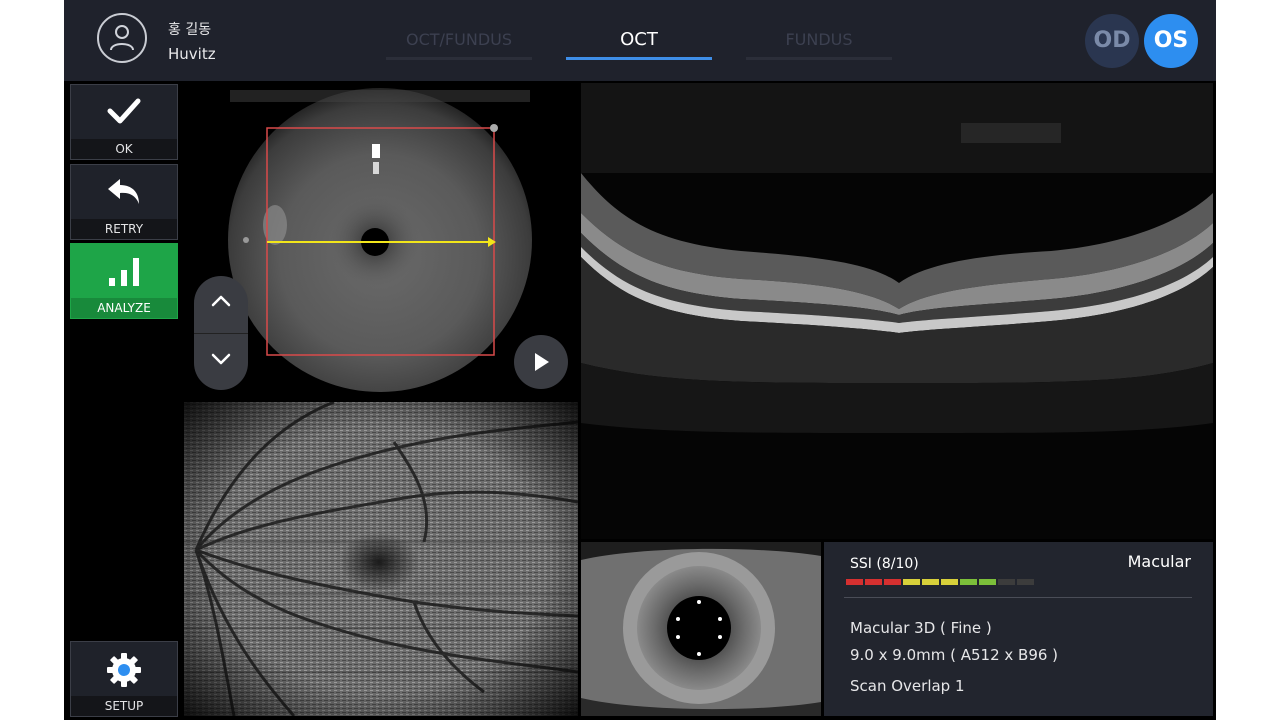 Image resolution: width=1280 pixels, height=720 pixels. Describe the element at coordinates (940, 582) in the screenshot. I see `ssi-quality-bar` at that location.